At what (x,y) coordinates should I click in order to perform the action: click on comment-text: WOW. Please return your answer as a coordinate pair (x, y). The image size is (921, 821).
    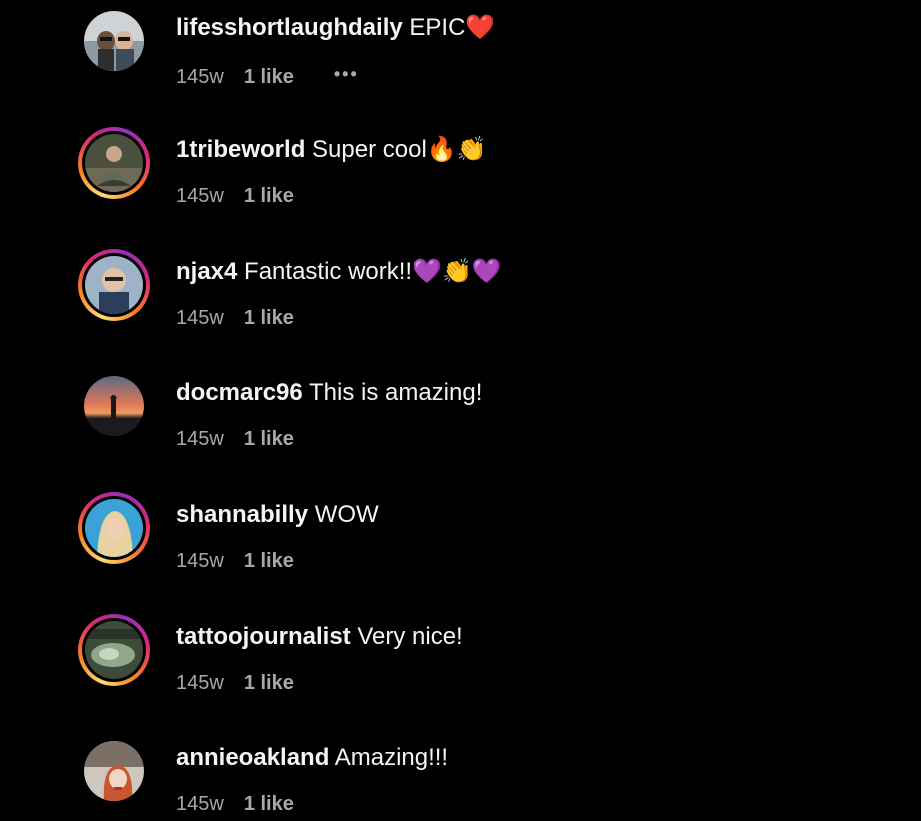
    Looking at the image, I should click on (346, 514).